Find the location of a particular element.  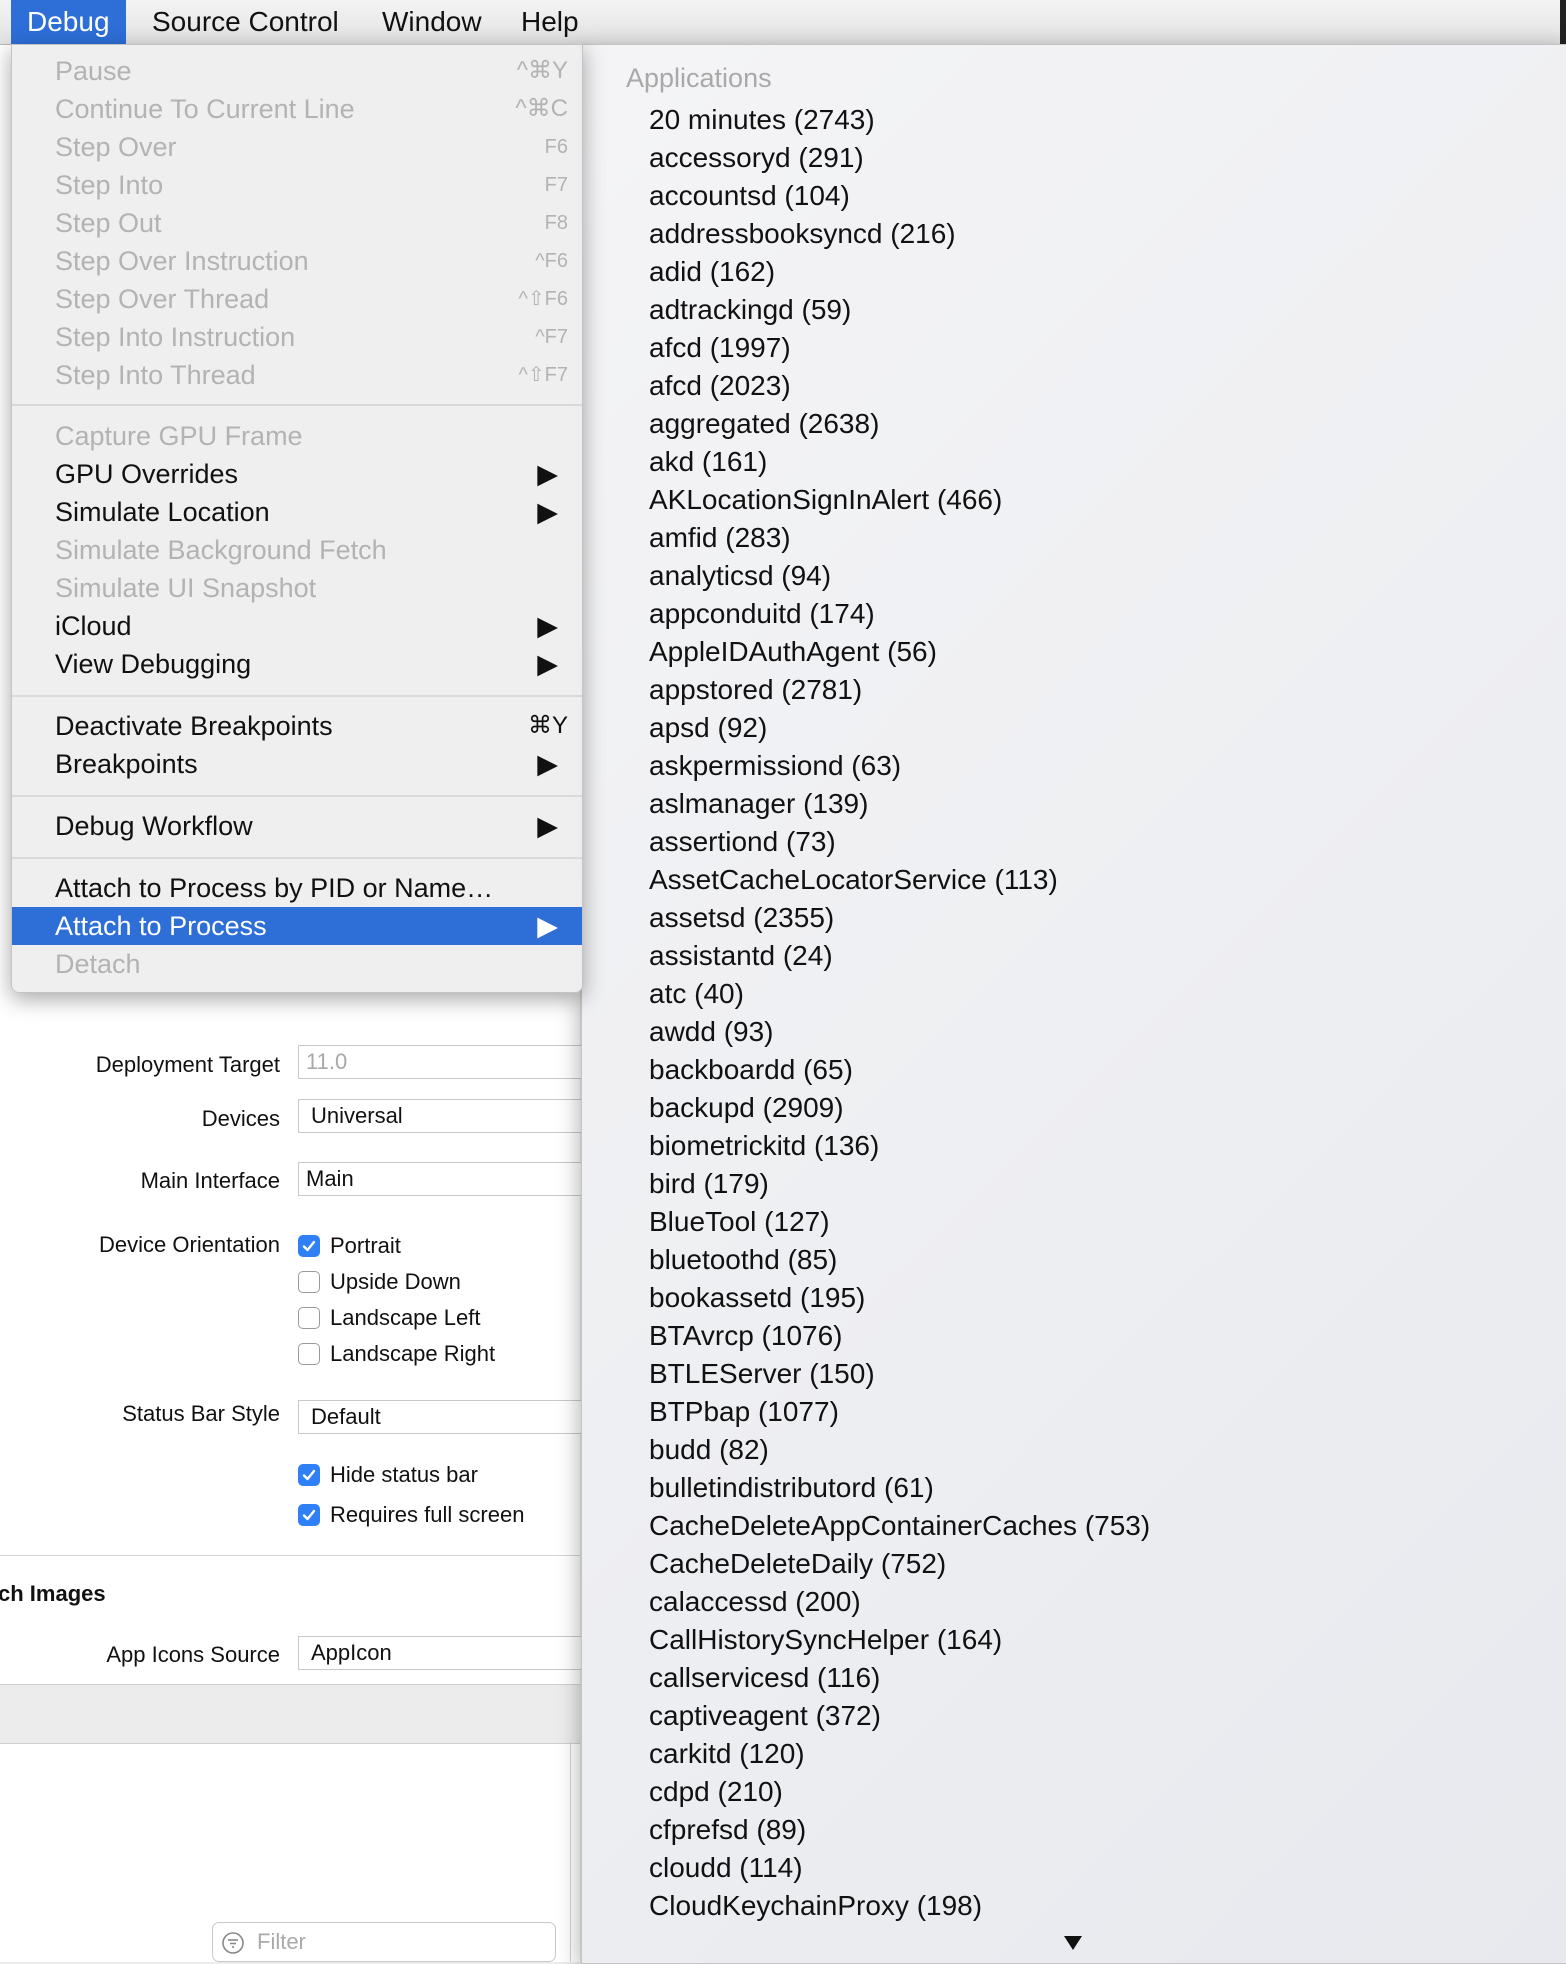

process-item: akd (161) is located at coordinates (899, 462).